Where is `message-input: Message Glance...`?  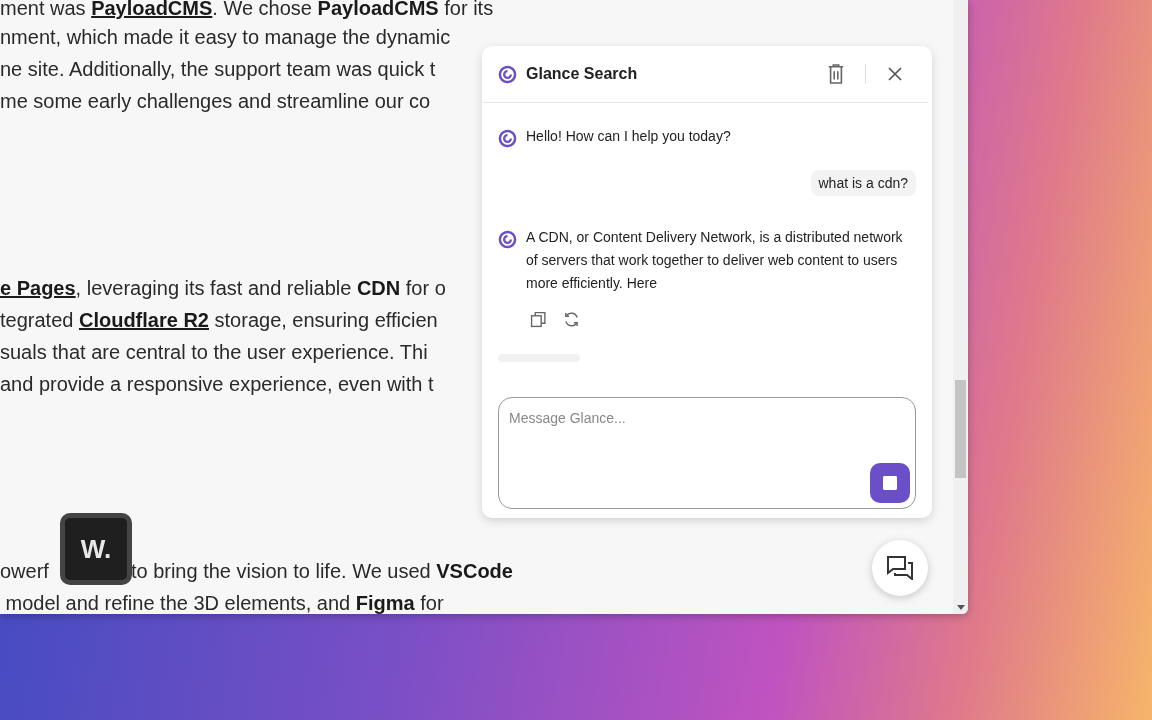
message-input: Message Glance... is located at coordinates (707, 453).